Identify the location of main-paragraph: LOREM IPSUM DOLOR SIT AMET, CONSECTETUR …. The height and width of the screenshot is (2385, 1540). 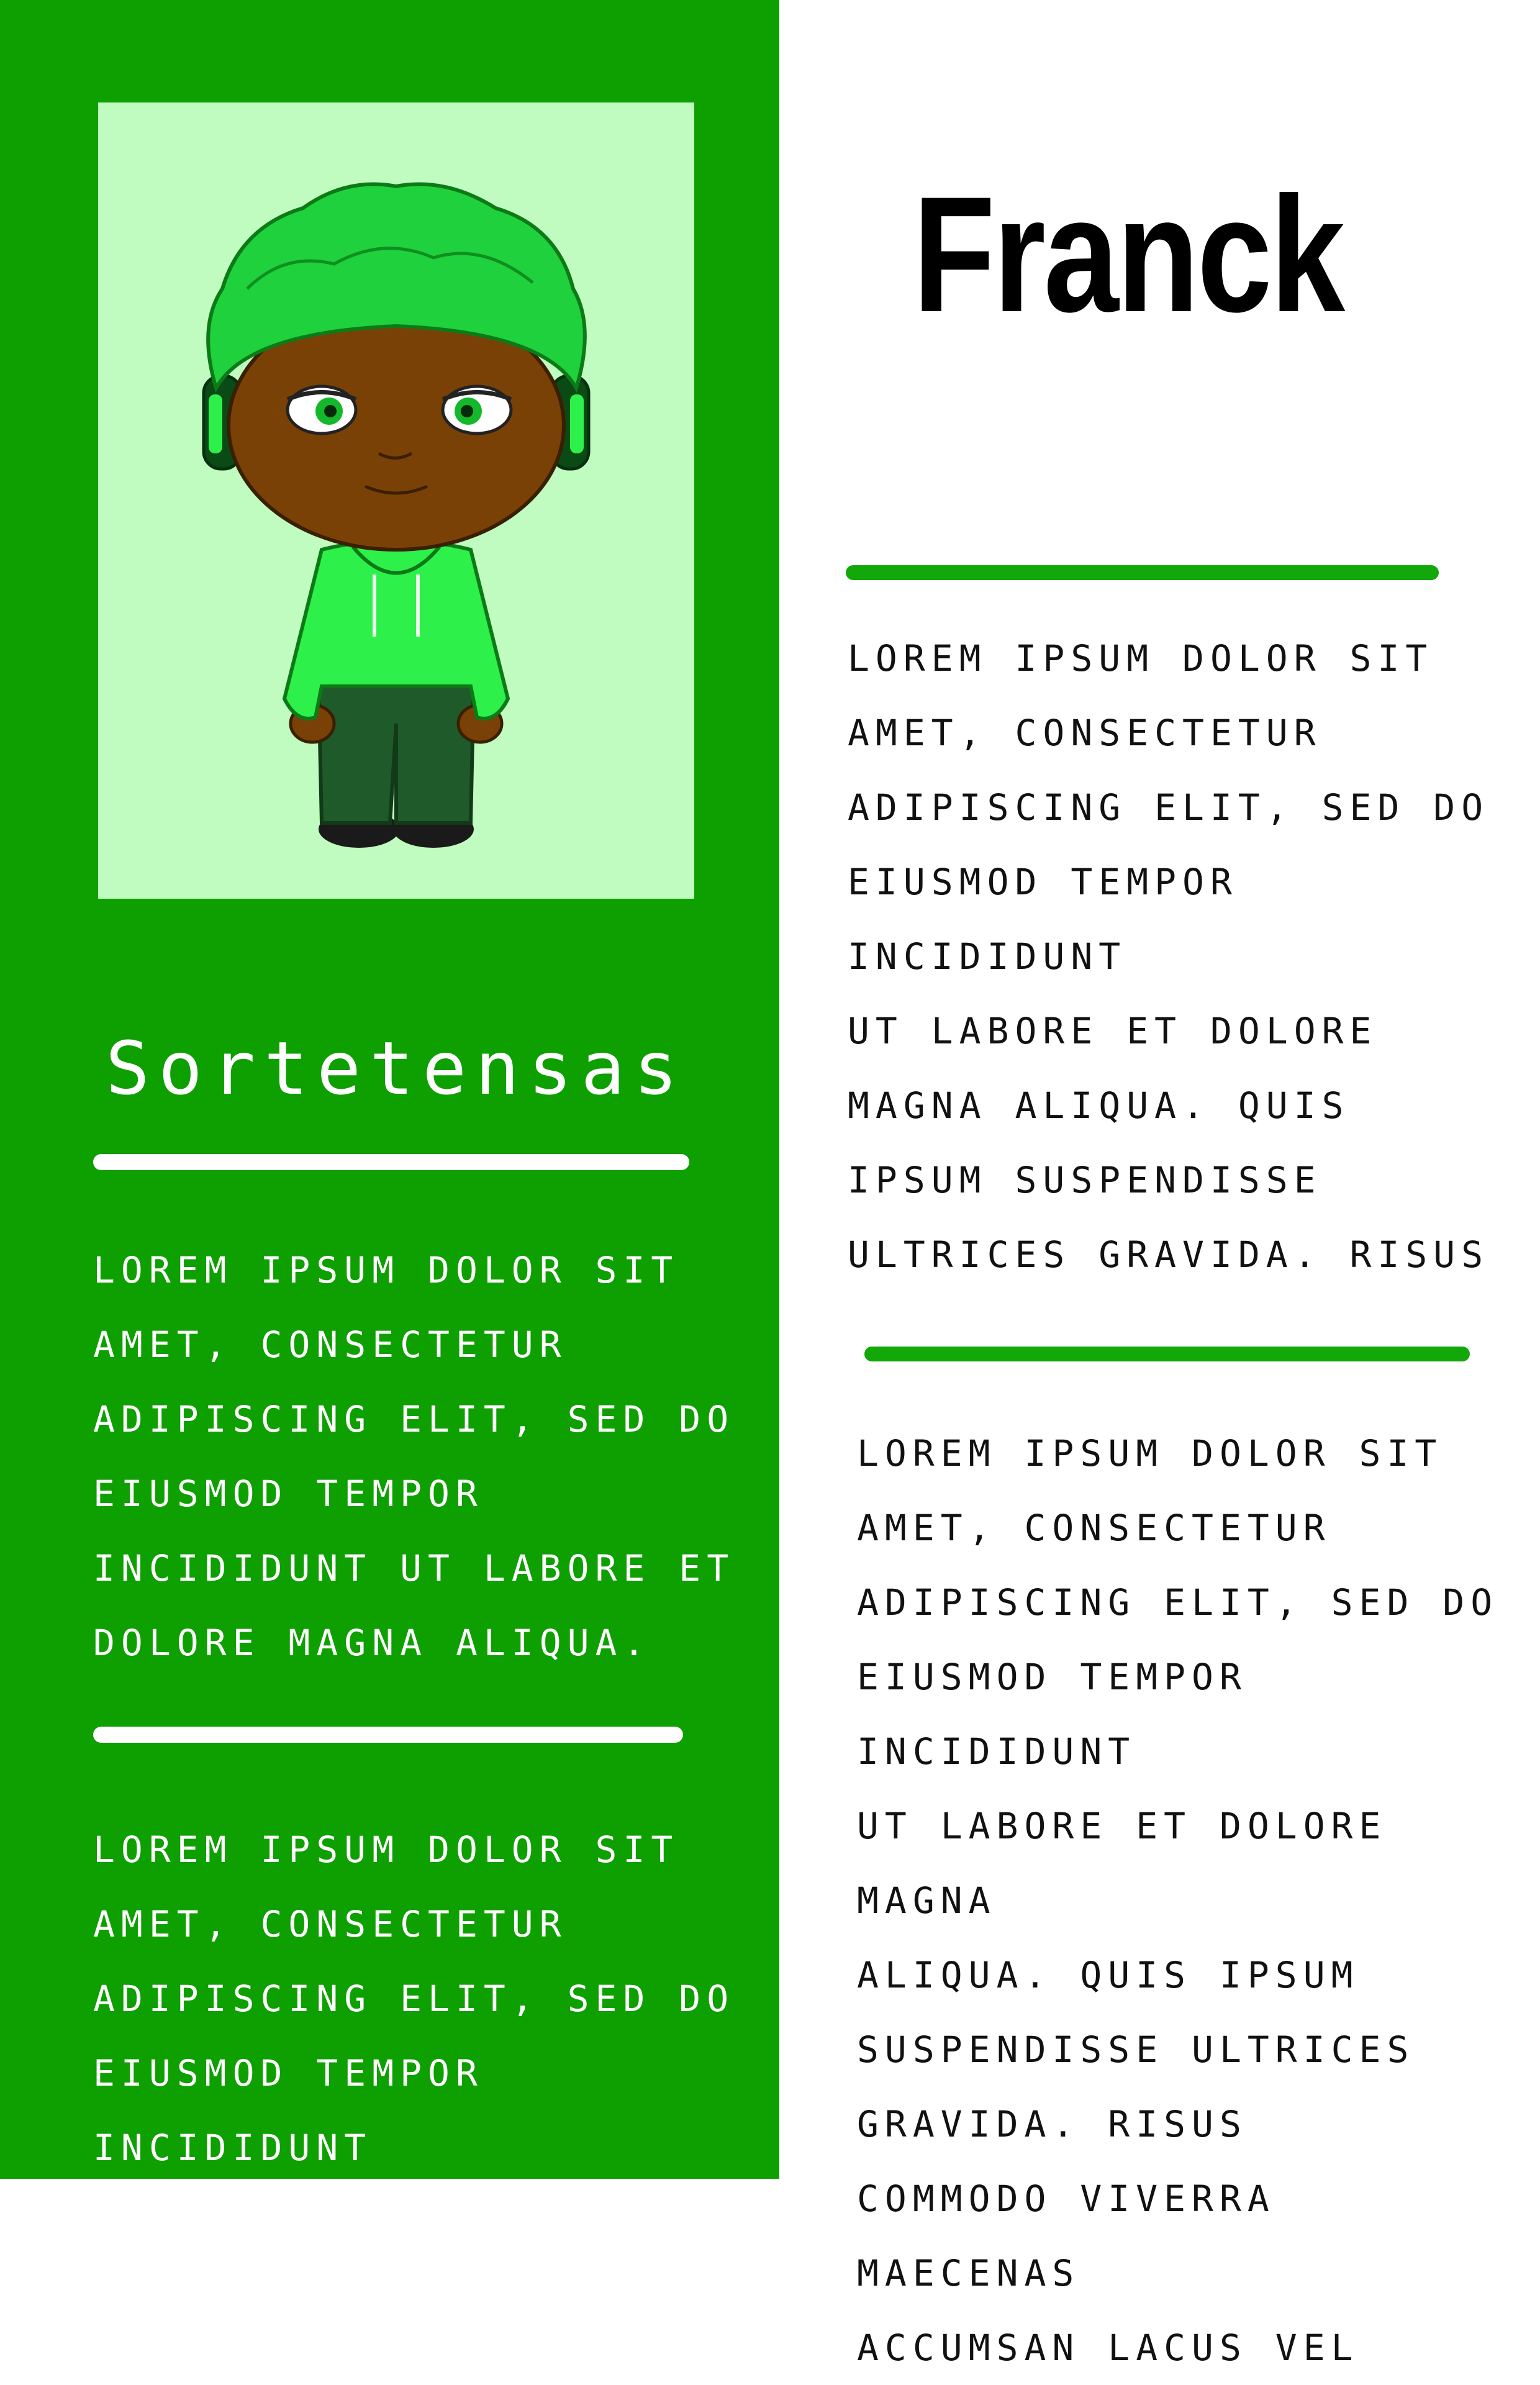
(1169, 956).